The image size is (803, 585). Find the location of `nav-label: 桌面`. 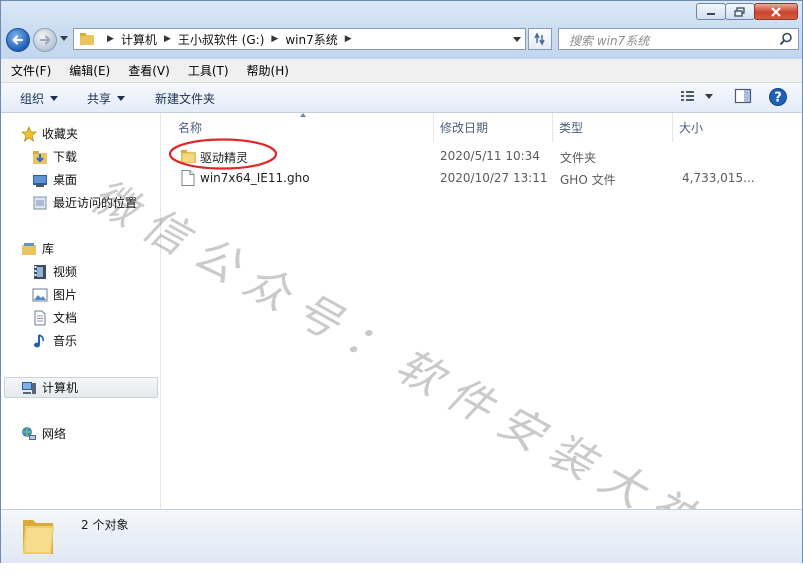

nav-label: 桌面 is located at coordinates (65, 180).